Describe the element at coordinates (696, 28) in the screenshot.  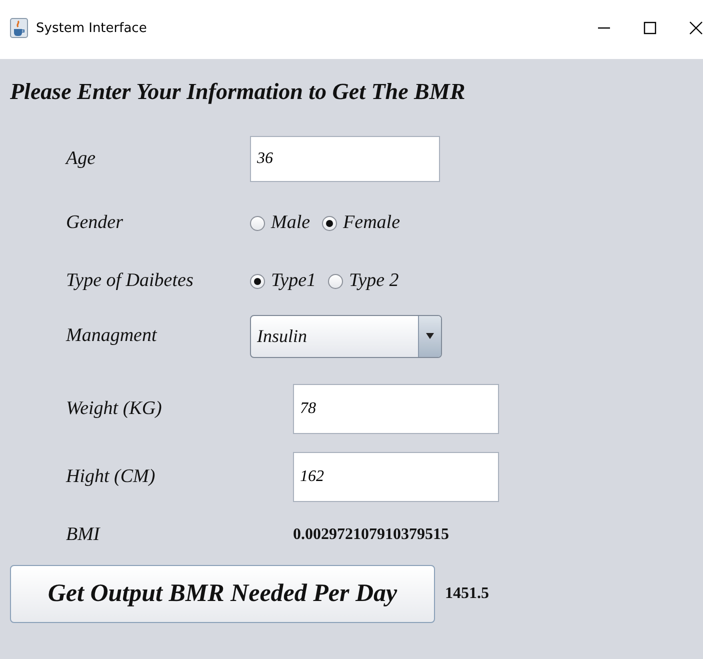
I see `close-icon` at that location.